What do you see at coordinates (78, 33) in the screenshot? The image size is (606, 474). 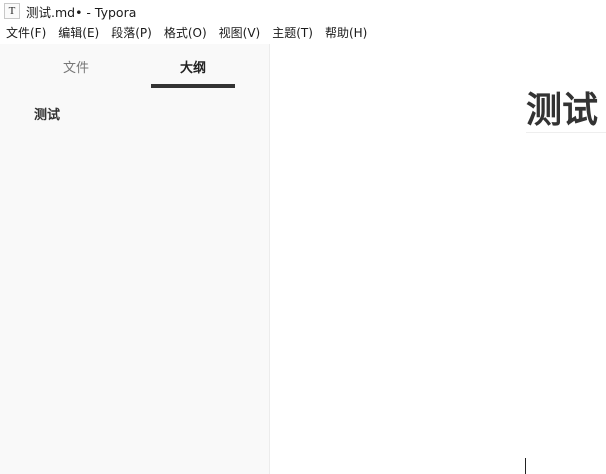 I see `menu-edit: 编辑(E)` at bounding box center [78, 33].